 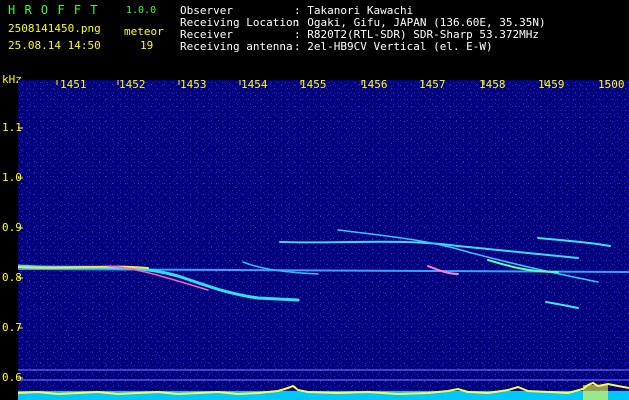 What do you see at coordinates (12, 327) in the screenshot?
I see `y-tick-0-7: 0.7` at bounding box center [12, 327].